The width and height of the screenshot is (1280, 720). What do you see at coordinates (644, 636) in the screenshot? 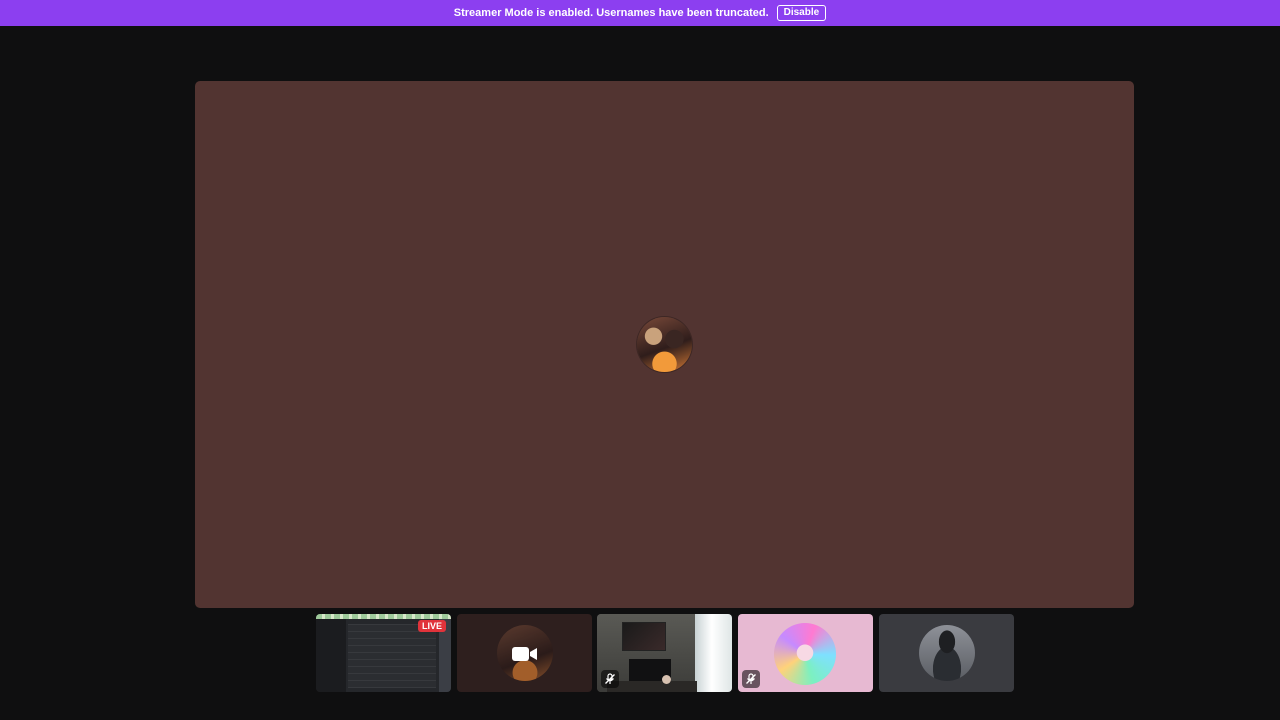
I see `video-poster` at bounding box center [644, 636].